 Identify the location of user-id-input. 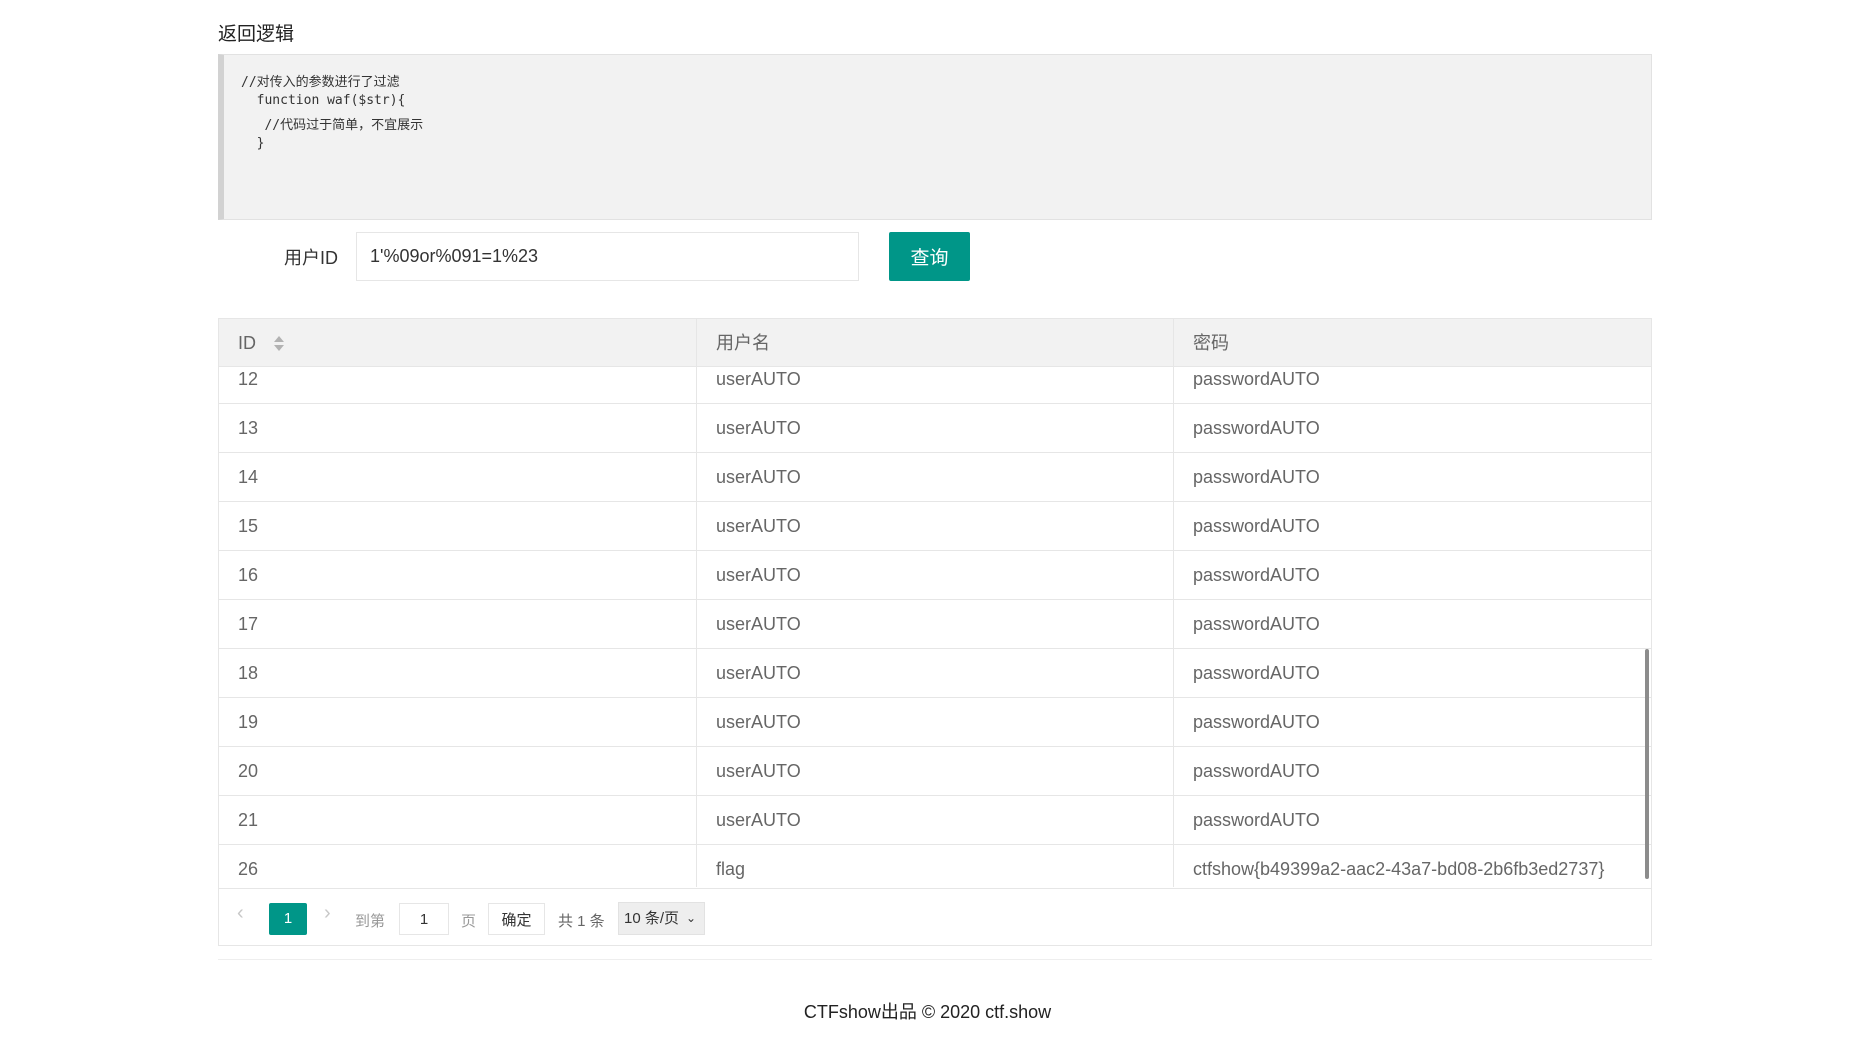
(607, 256).